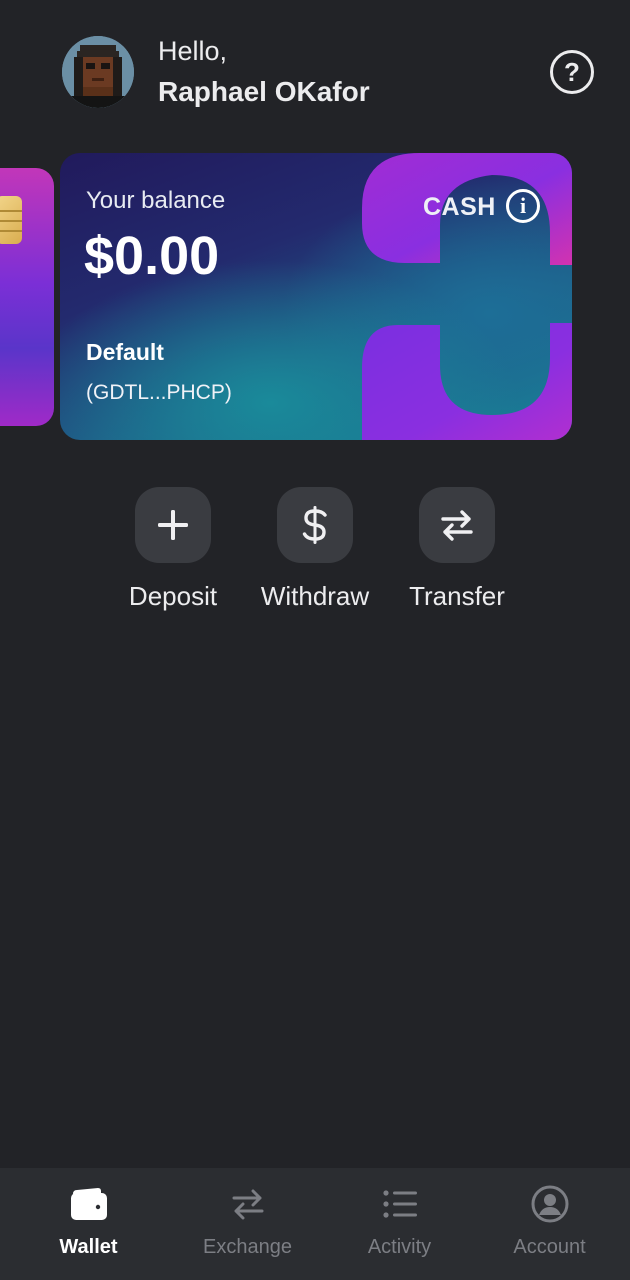  I want to click on card-type-label: CASH, so click(459, 207).